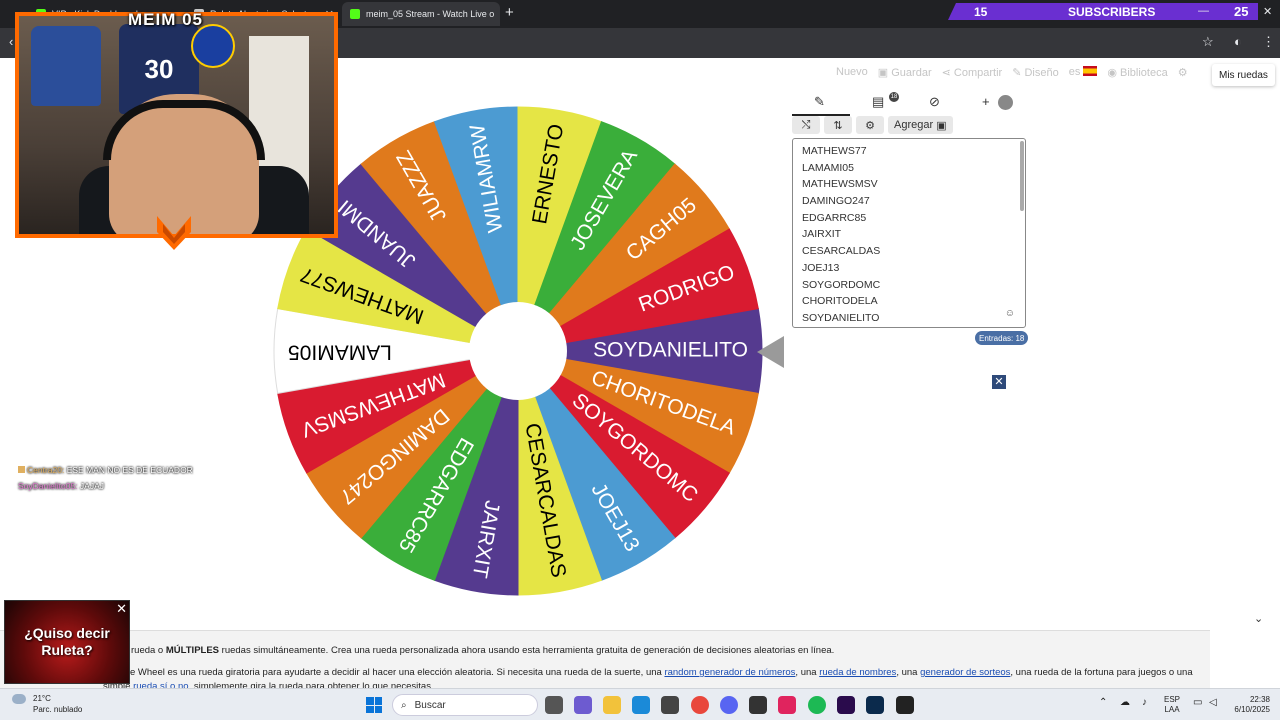  I want to click on compartir-label: Compartir, so click(978, 73).